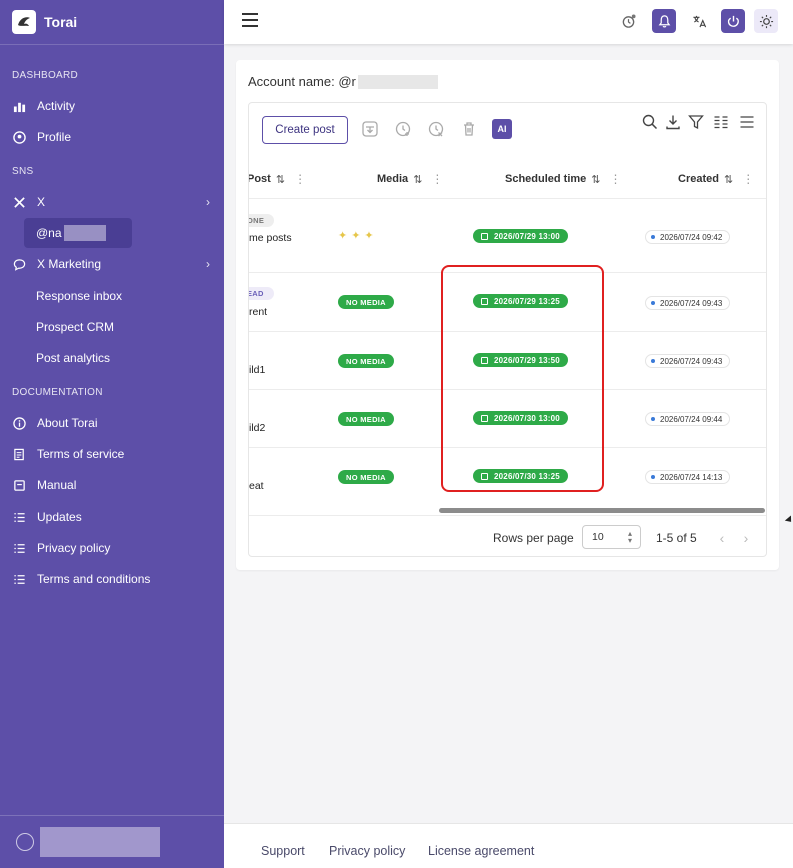 Image resolution: width=793 pixels, height=868 pixels. What do you see at coordinates (112, 137) in the screenshot?
I see `sidebar-item-profile: Profile` at bounding box center [112, 137].